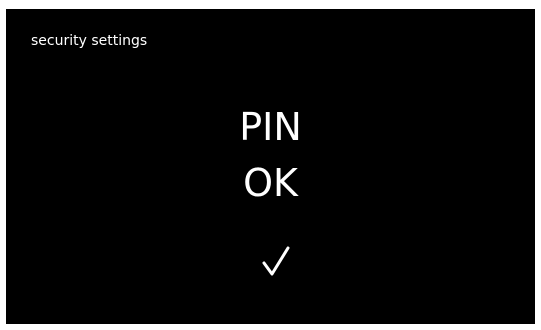 This screenshot has height=330, width=541. Describe the element at coordinates (270, 127) in the screenshot. I see `status-pin-label: PIN` at that location.